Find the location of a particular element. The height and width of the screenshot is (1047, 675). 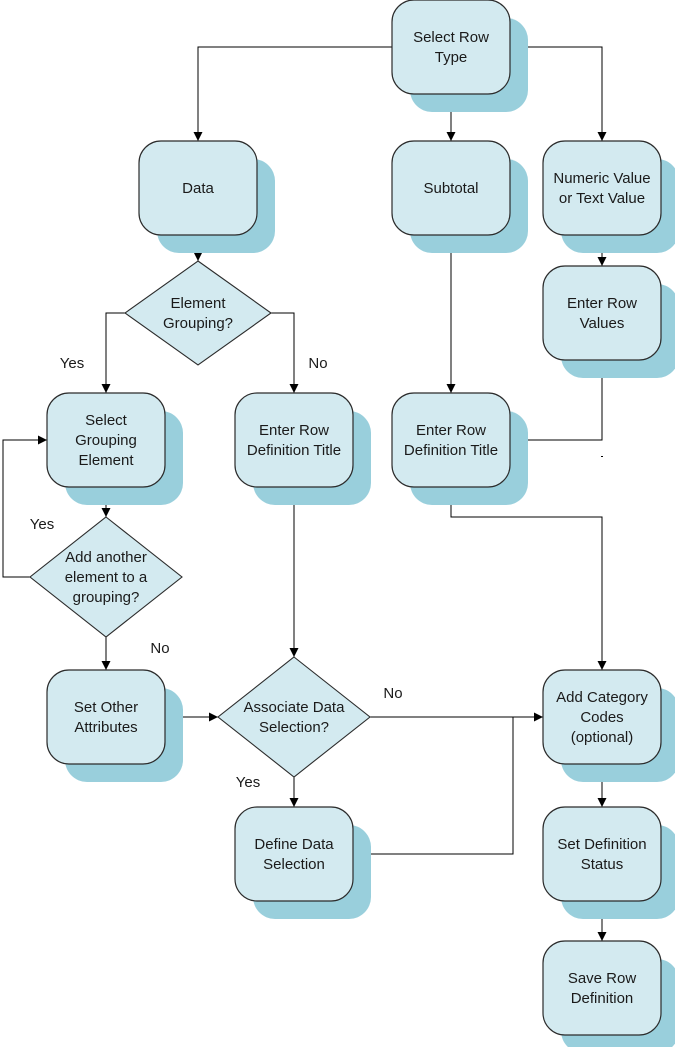

node-element-grouping: Element Grouping? is located at coordinates (198, 313).